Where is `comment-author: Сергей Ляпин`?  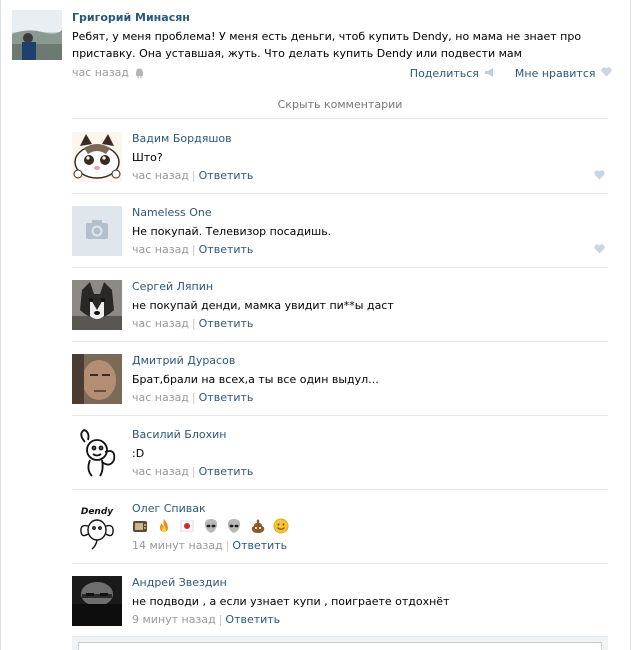 comment-author: Сергей Ляпин is located at coordinates (172, 286).